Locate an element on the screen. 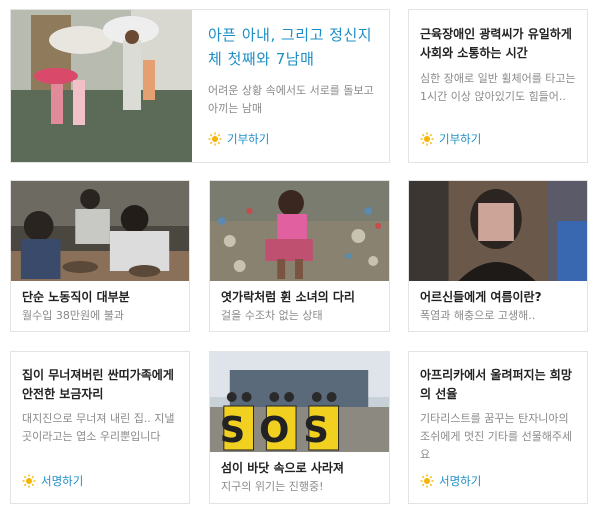 This screenshot has height=515, width=597. card-title: 집이 무너져버린 싼띠가족에게 안전한 보금자리 is located at coordinates (102, 385).